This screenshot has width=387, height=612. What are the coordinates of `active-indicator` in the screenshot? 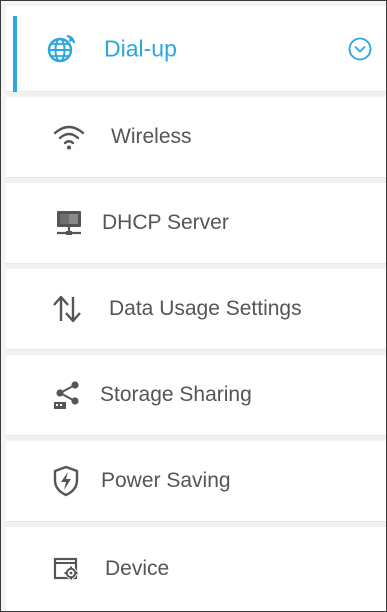 It's located at (15, 54).